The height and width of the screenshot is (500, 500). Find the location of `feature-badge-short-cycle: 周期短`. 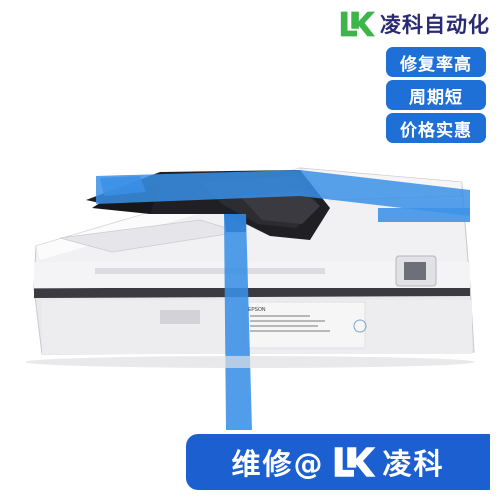

feature-badge-short-cycle: 周期短 is located at coordinates (436, 95).